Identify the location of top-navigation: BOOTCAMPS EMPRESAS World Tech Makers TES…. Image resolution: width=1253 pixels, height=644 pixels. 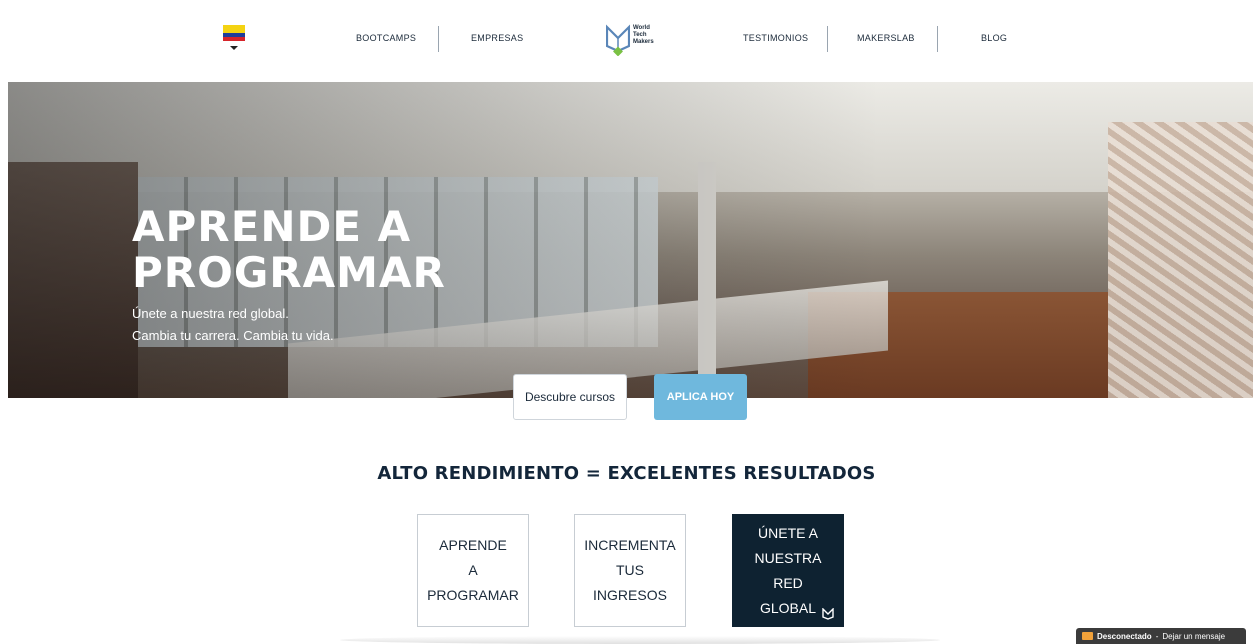
(626, 41).